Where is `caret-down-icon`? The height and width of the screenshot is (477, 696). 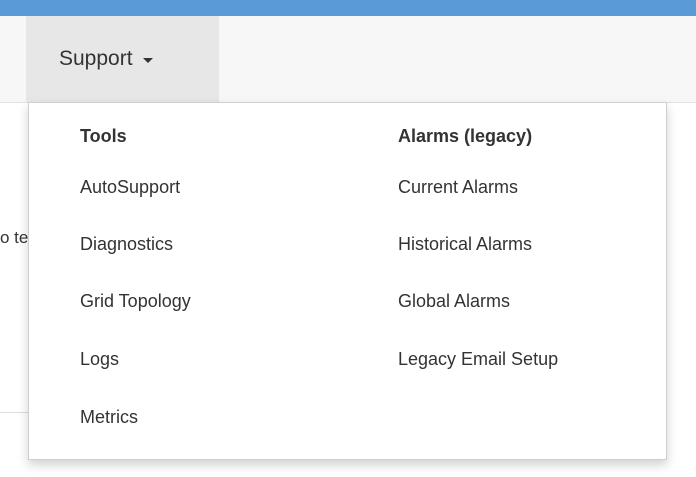
caret-down-icon is located at coordinates (147, 60).